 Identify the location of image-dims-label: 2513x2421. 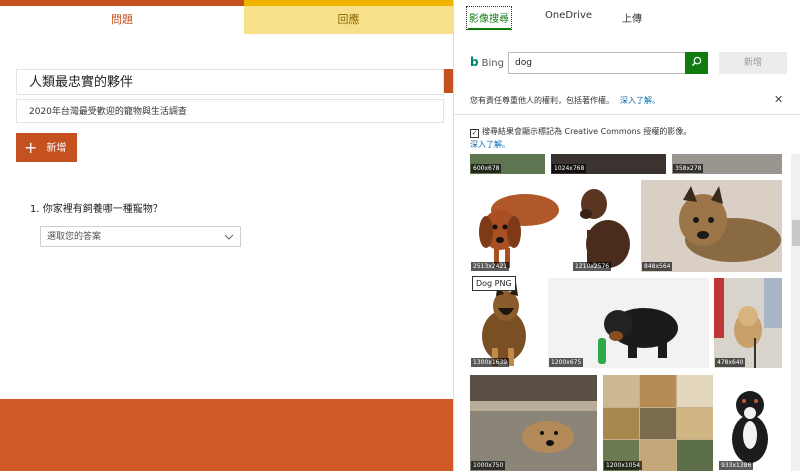
(490, 266).